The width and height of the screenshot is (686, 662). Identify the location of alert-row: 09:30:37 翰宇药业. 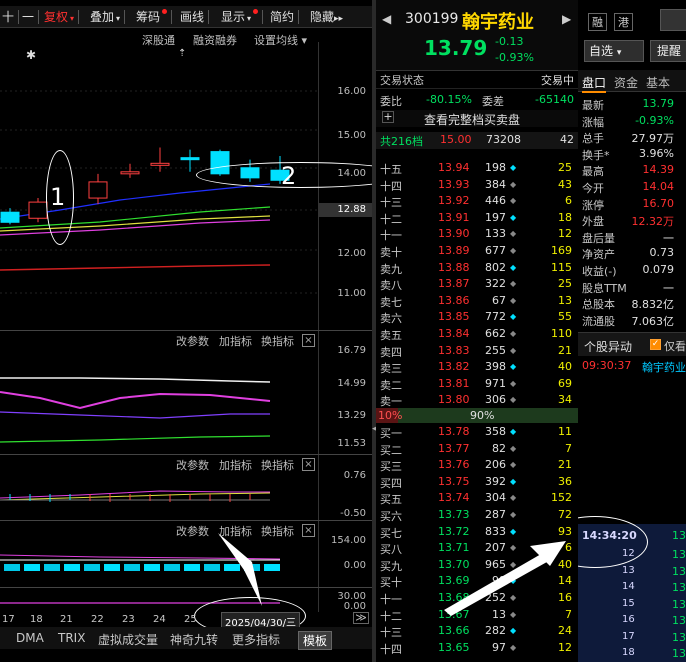
(632, 366).